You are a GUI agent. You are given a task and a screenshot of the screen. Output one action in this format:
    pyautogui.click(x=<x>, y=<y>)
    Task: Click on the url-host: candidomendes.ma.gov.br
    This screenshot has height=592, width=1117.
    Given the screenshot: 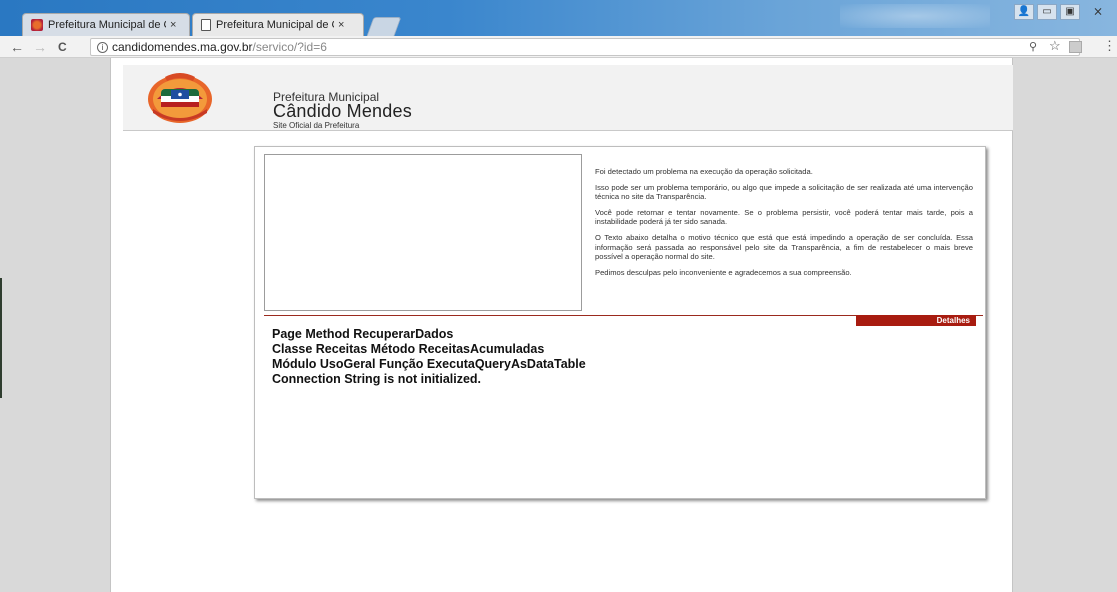 What is the action you would take?
    pyautogui.click(x=182, y=47)
    